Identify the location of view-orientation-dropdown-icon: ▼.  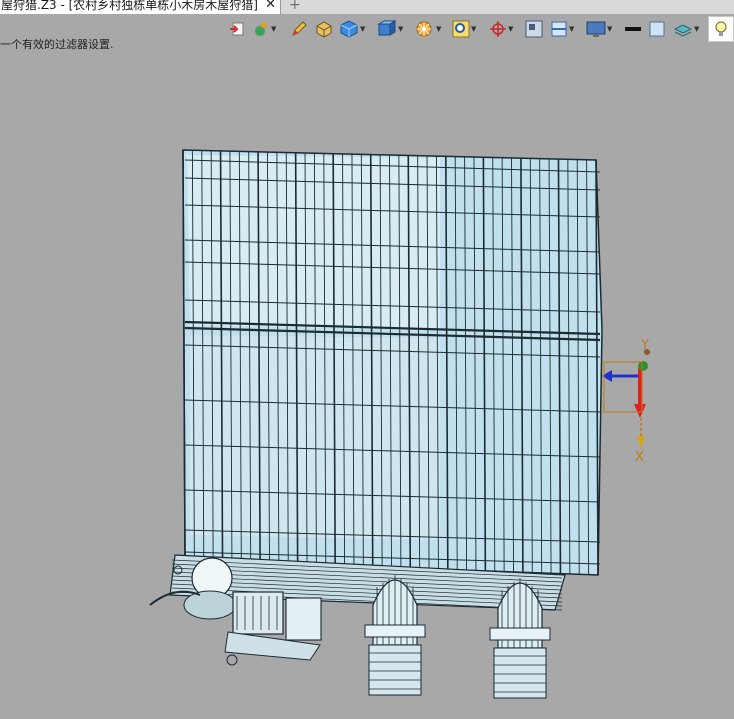
(400, 29).